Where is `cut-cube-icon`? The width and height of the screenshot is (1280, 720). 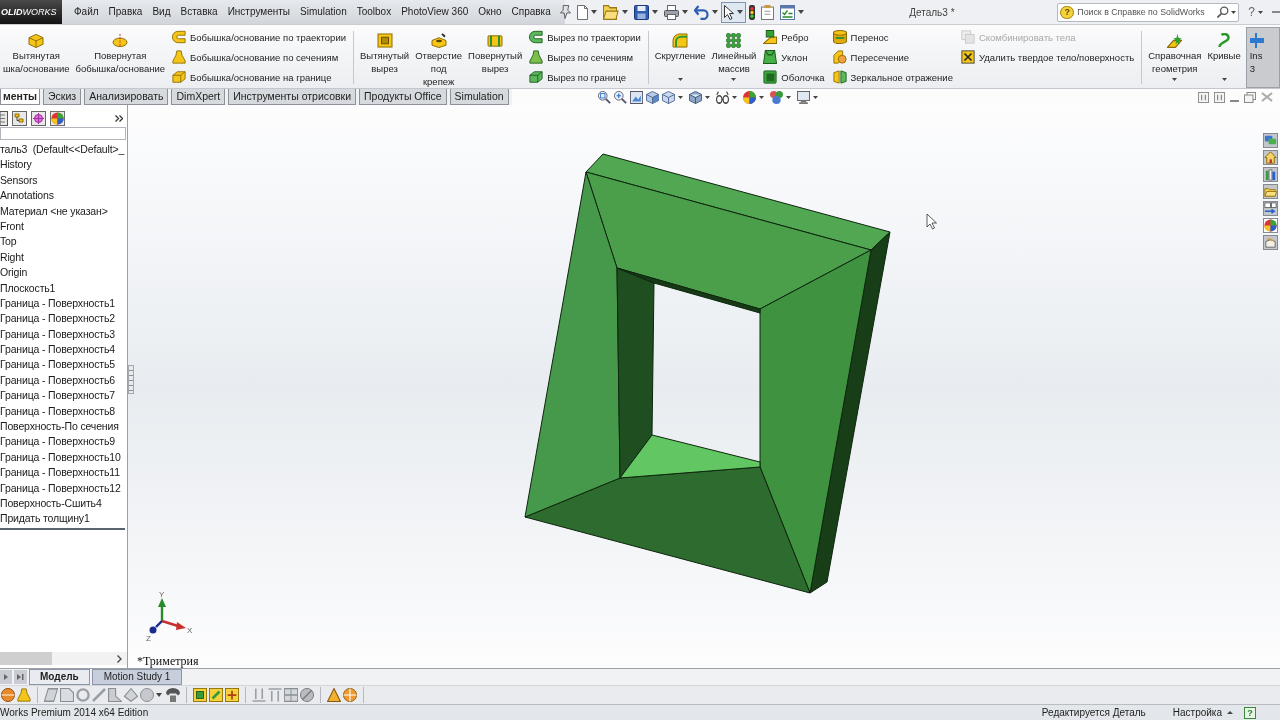 cut-cube-icon is located at coordinates (652, 97).